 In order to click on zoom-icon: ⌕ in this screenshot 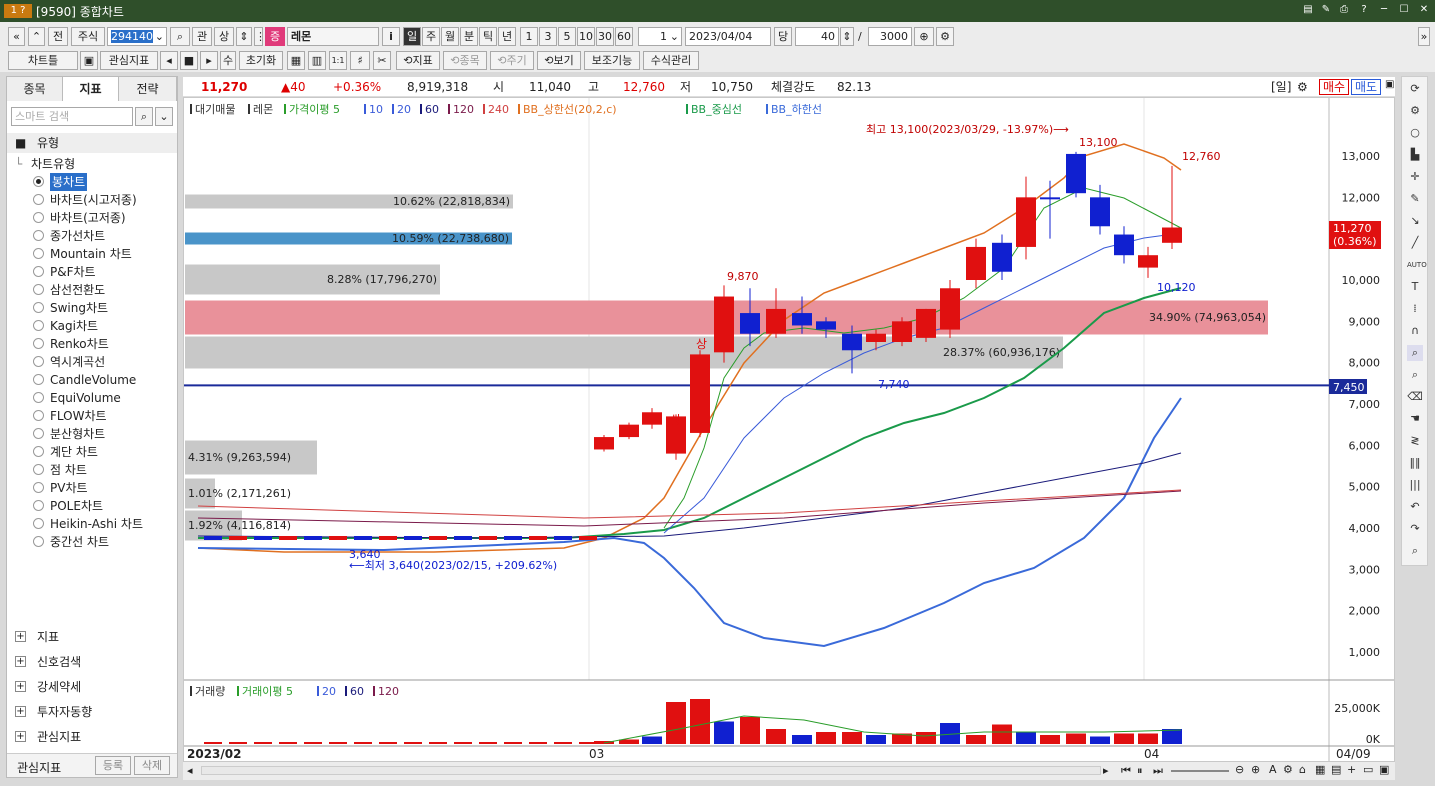, I will do `click(1415, 353)`.